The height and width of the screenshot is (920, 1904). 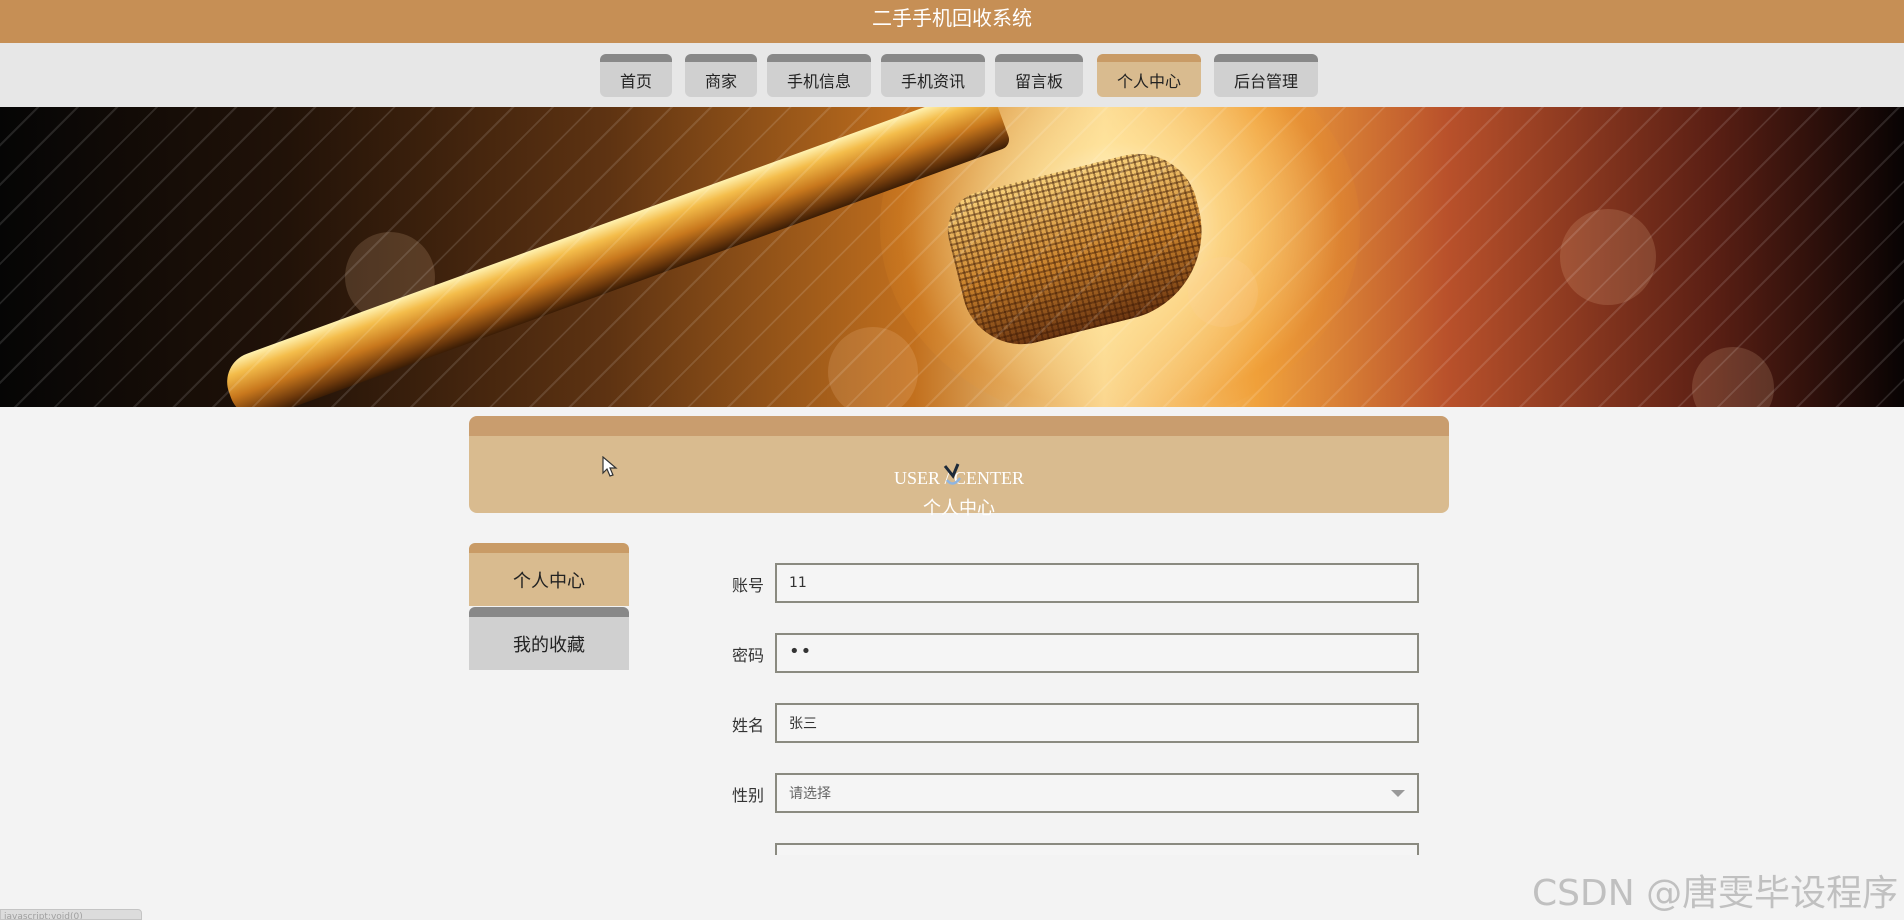 What do you see at coordinates (933, 75) in the screenshot?
I see `nav-phone-news: 手机资讯` at bounding box center [933, 75].